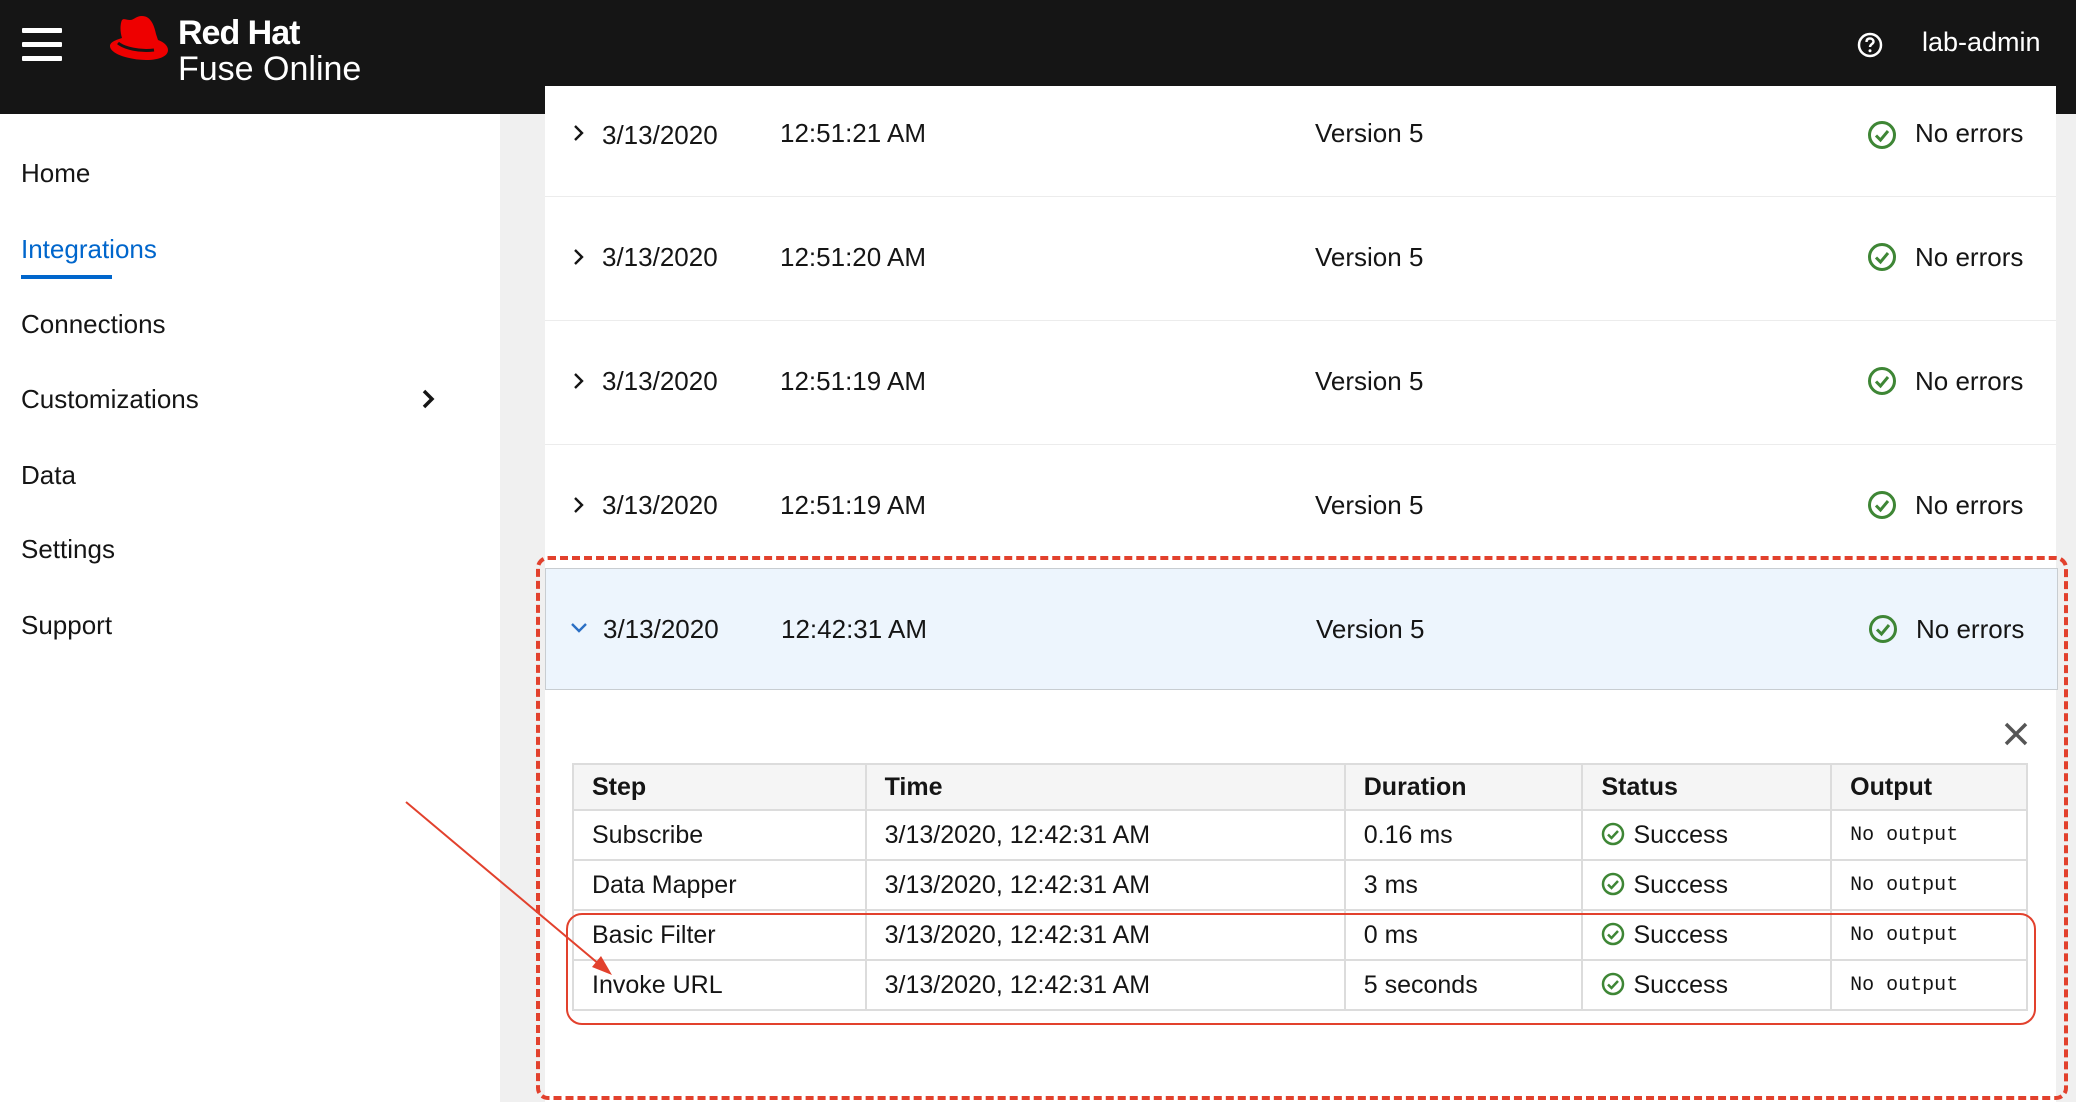 The height and width of the screenshot is (1102, 2076). What do you see at coordinates (719, 787) in the screenshot?
I see `column-header-step: Step` at bounding box center [719, 787].